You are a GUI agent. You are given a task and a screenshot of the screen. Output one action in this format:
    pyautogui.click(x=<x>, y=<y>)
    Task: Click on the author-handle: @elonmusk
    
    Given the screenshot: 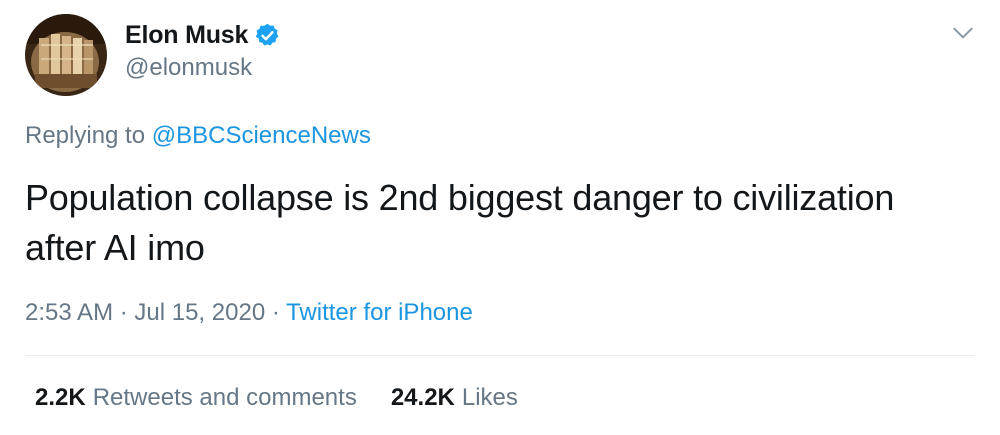 What is the action you would take?
    pyautogui.click(x=188, y=68)
    